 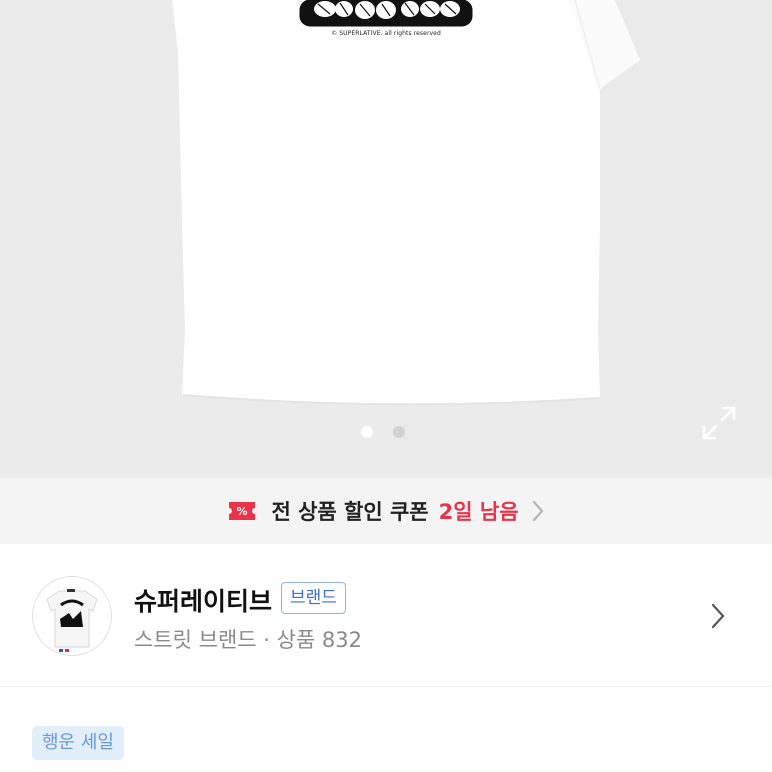 I want to click on shop-name: 슈퍼레이티브, so click(x=203, y=601).